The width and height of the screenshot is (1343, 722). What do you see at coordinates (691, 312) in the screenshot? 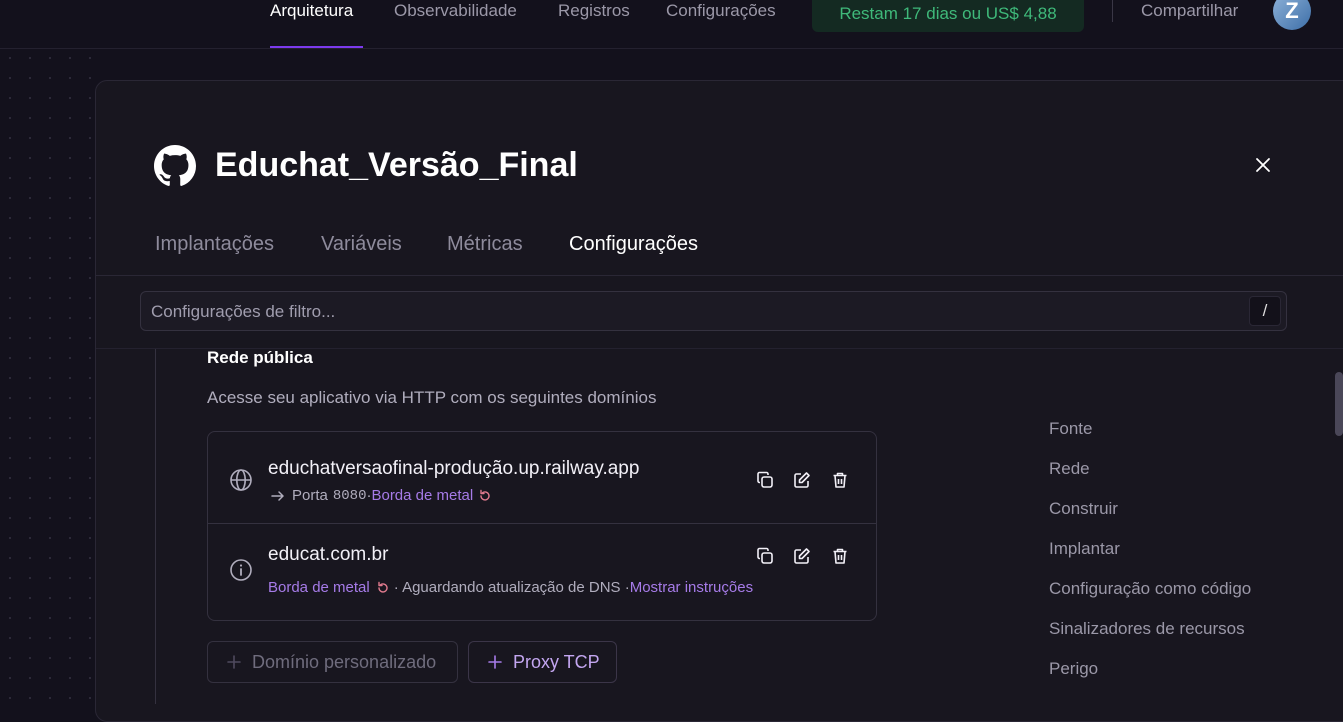
I see `filter-input` at bounding box center [691, 312].